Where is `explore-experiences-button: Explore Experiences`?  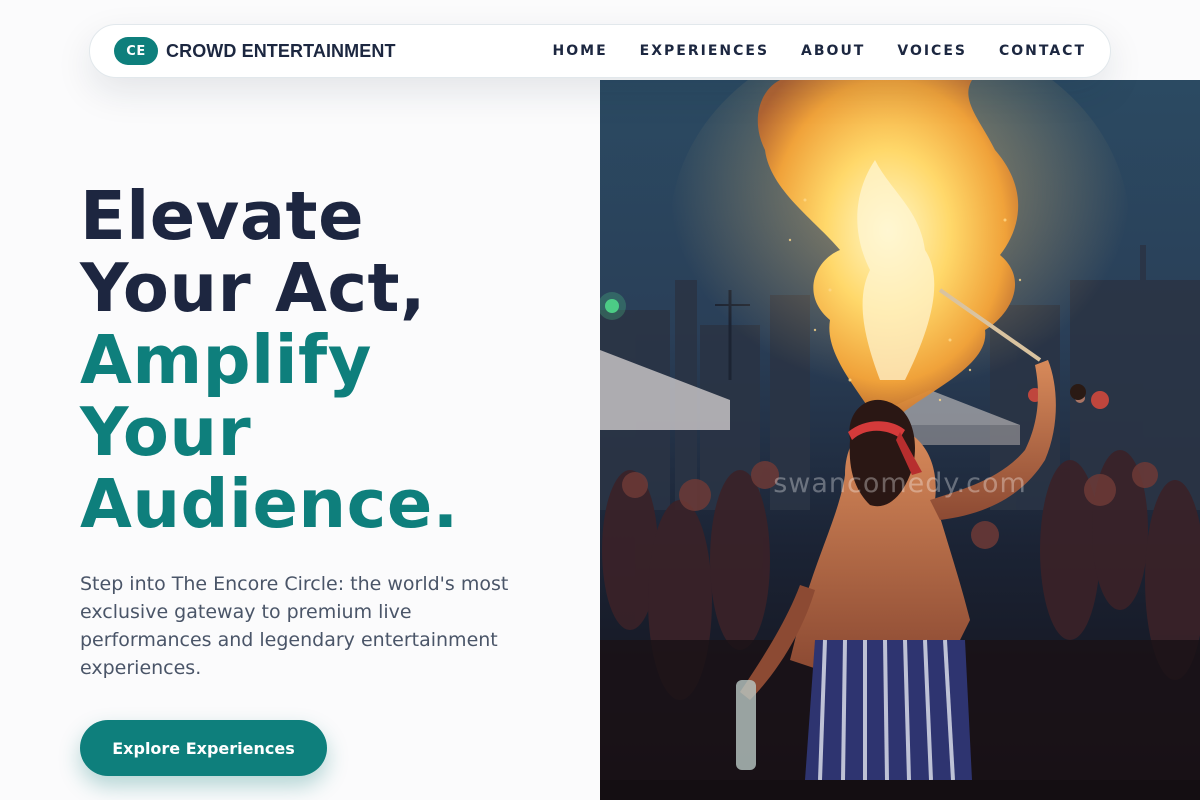 explore-experiences-button: Explore Experiences is located at coordinates (203, 748).